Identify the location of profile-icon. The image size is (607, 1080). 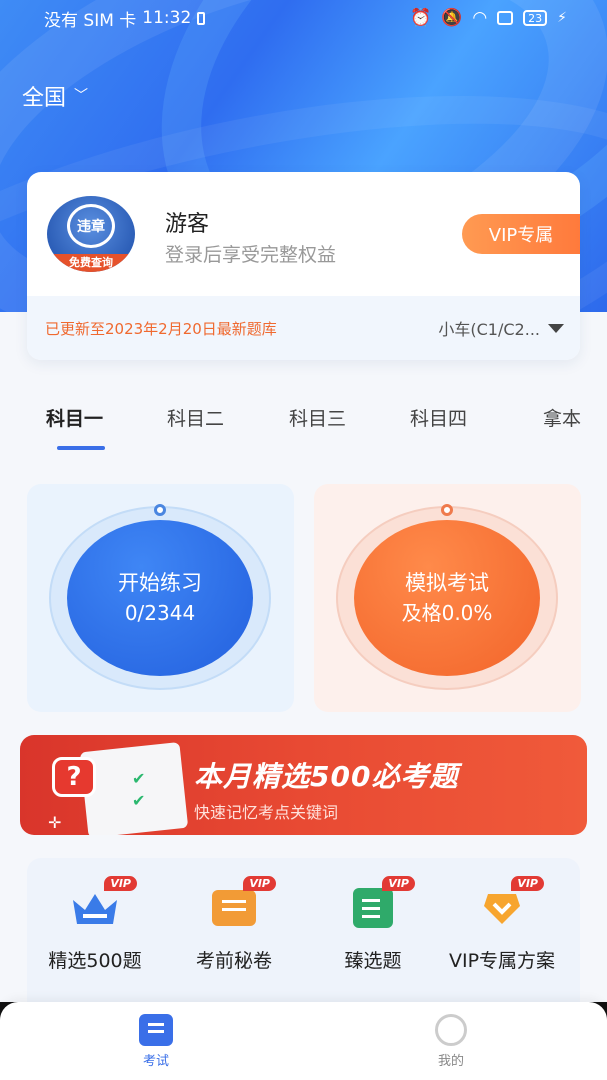
(451, 1030).